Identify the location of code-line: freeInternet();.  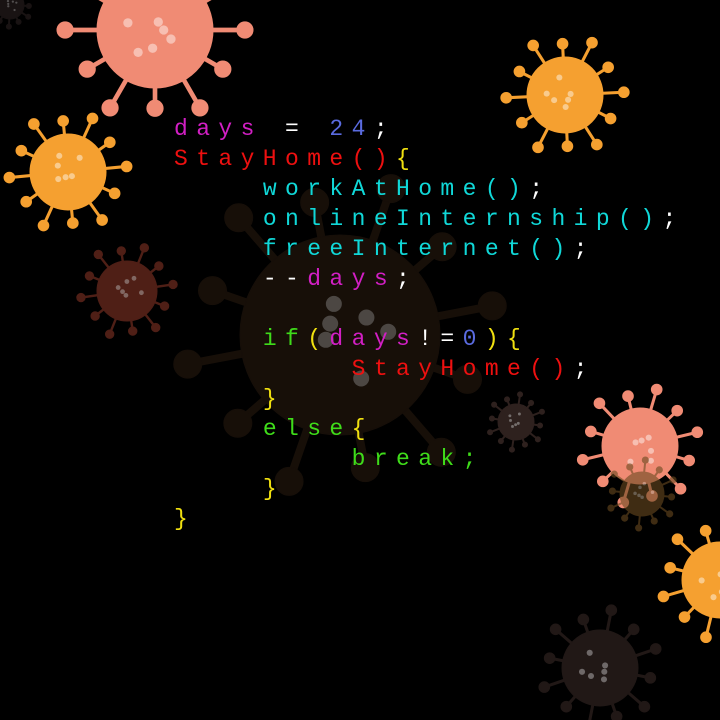
(429, 249).